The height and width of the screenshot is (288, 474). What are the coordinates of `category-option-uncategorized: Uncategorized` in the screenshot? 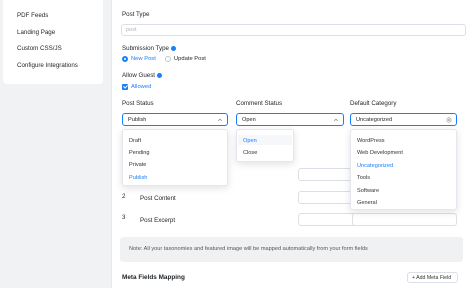 It's located at (375, 166).